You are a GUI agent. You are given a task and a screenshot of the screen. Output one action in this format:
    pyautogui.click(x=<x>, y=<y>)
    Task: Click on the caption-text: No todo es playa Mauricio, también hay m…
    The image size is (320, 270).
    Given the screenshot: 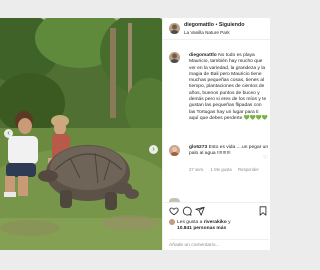 What is the action you would take?
    pyautogui.click(x=229, y=87)
    